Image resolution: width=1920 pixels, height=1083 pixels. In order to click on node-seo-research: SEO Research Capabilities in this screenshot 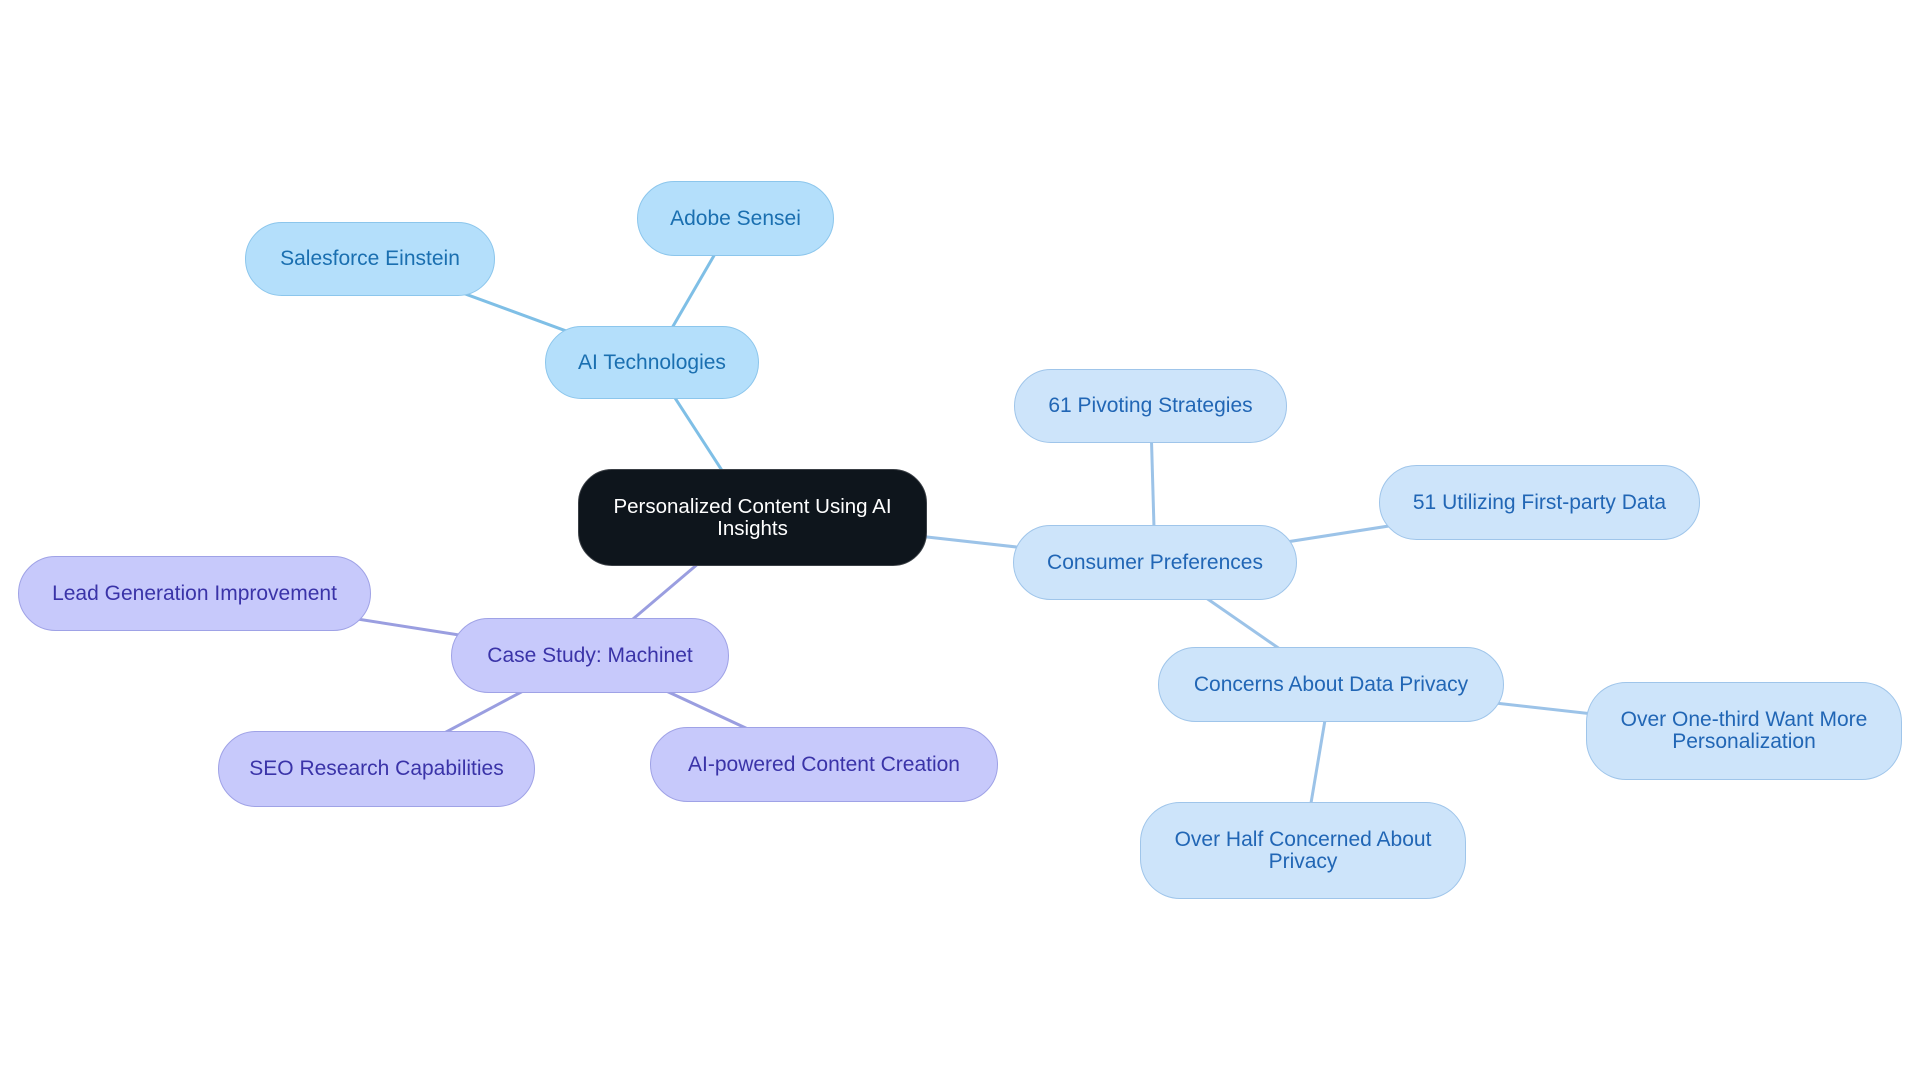, I will do `click(376, 769)`.